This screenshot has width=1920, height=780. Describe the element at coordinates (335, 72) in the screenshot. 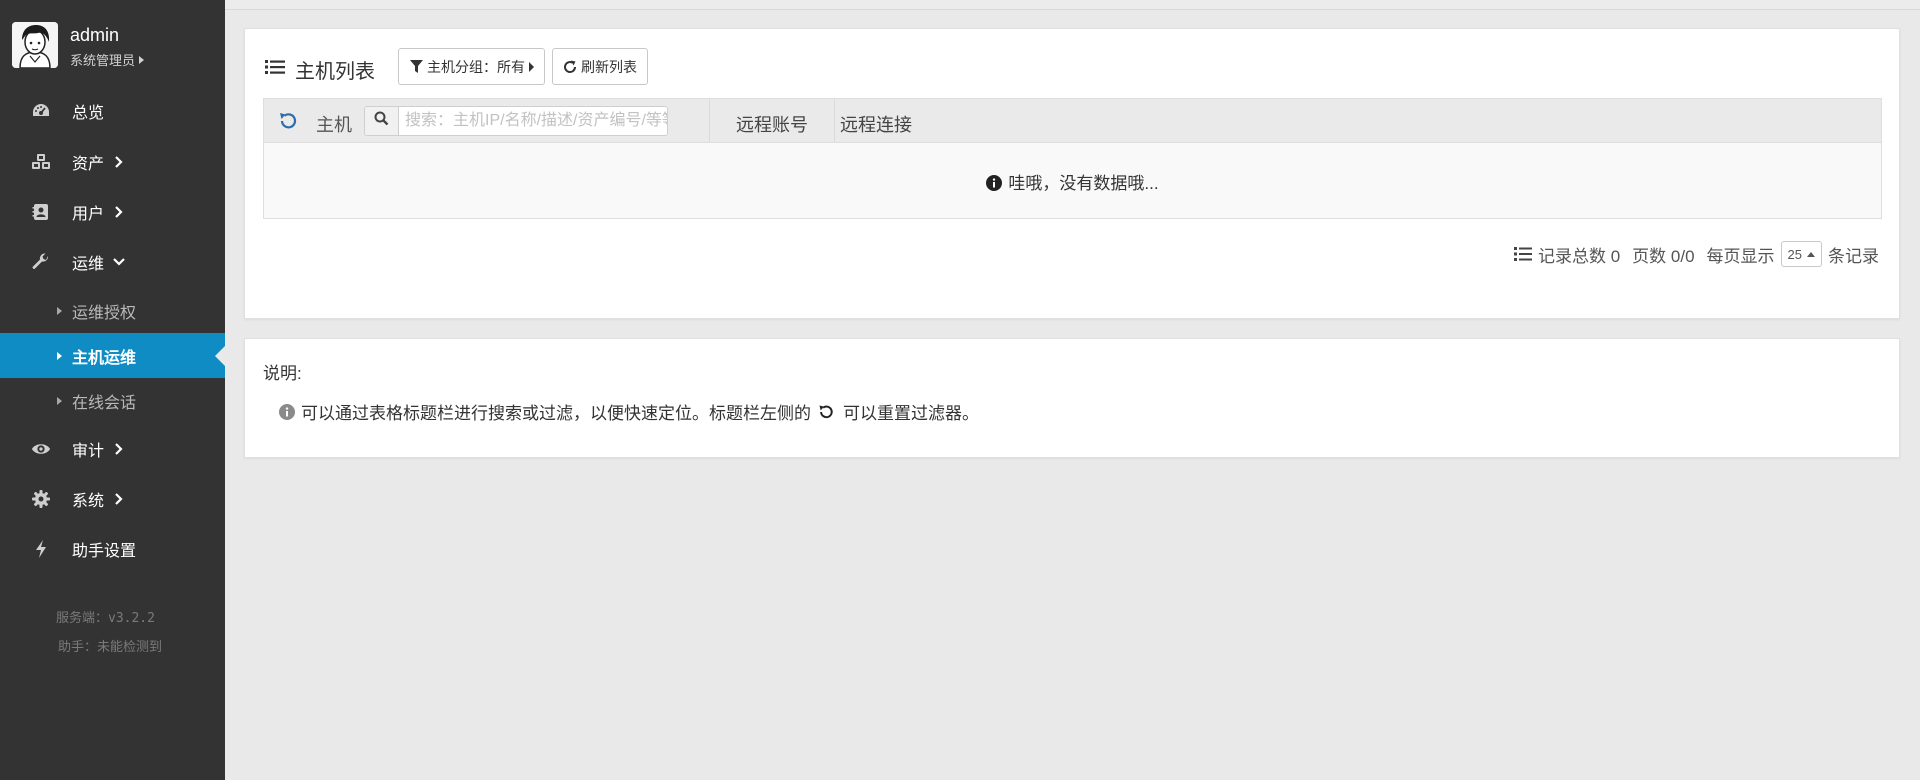

I see `page-title: 主机列表` at that location.